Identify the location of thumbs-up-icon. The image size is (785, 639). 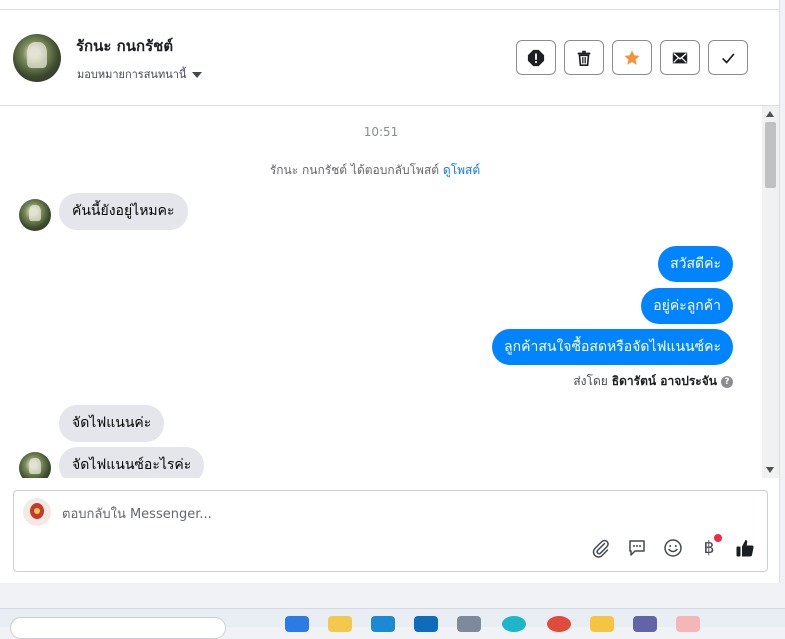
(745, 548).